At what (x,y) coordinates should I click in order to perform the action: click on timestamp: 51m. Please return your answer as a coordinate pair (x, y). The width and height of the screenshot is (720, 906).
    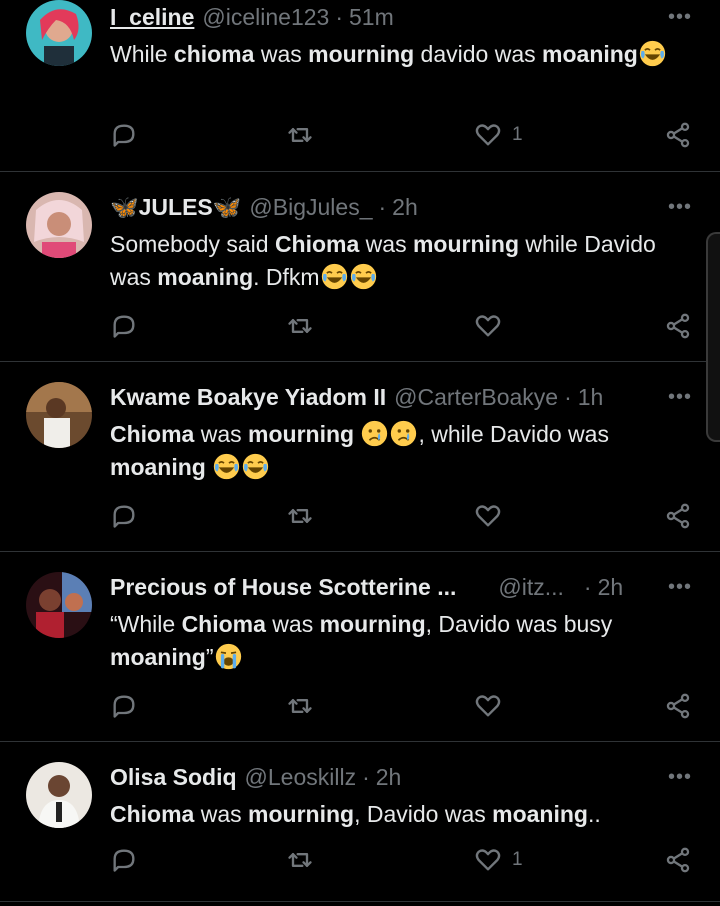
    Looking at the image, I should click on (371, 17).